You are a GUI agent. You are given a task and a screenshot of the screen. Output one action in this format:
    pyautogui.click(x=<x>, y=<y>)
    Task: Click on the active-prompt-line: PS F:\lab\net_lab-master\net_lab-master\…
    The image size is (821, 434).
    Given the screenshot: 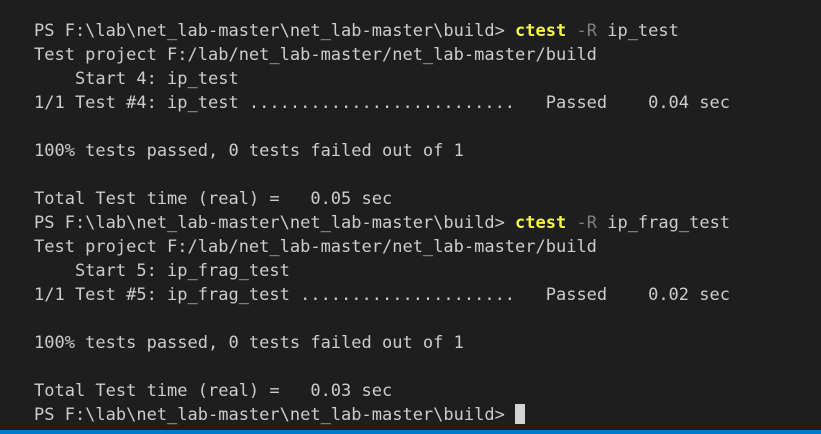 What is the action you would take?
    pyautogui.click(x=427, y=415)
    